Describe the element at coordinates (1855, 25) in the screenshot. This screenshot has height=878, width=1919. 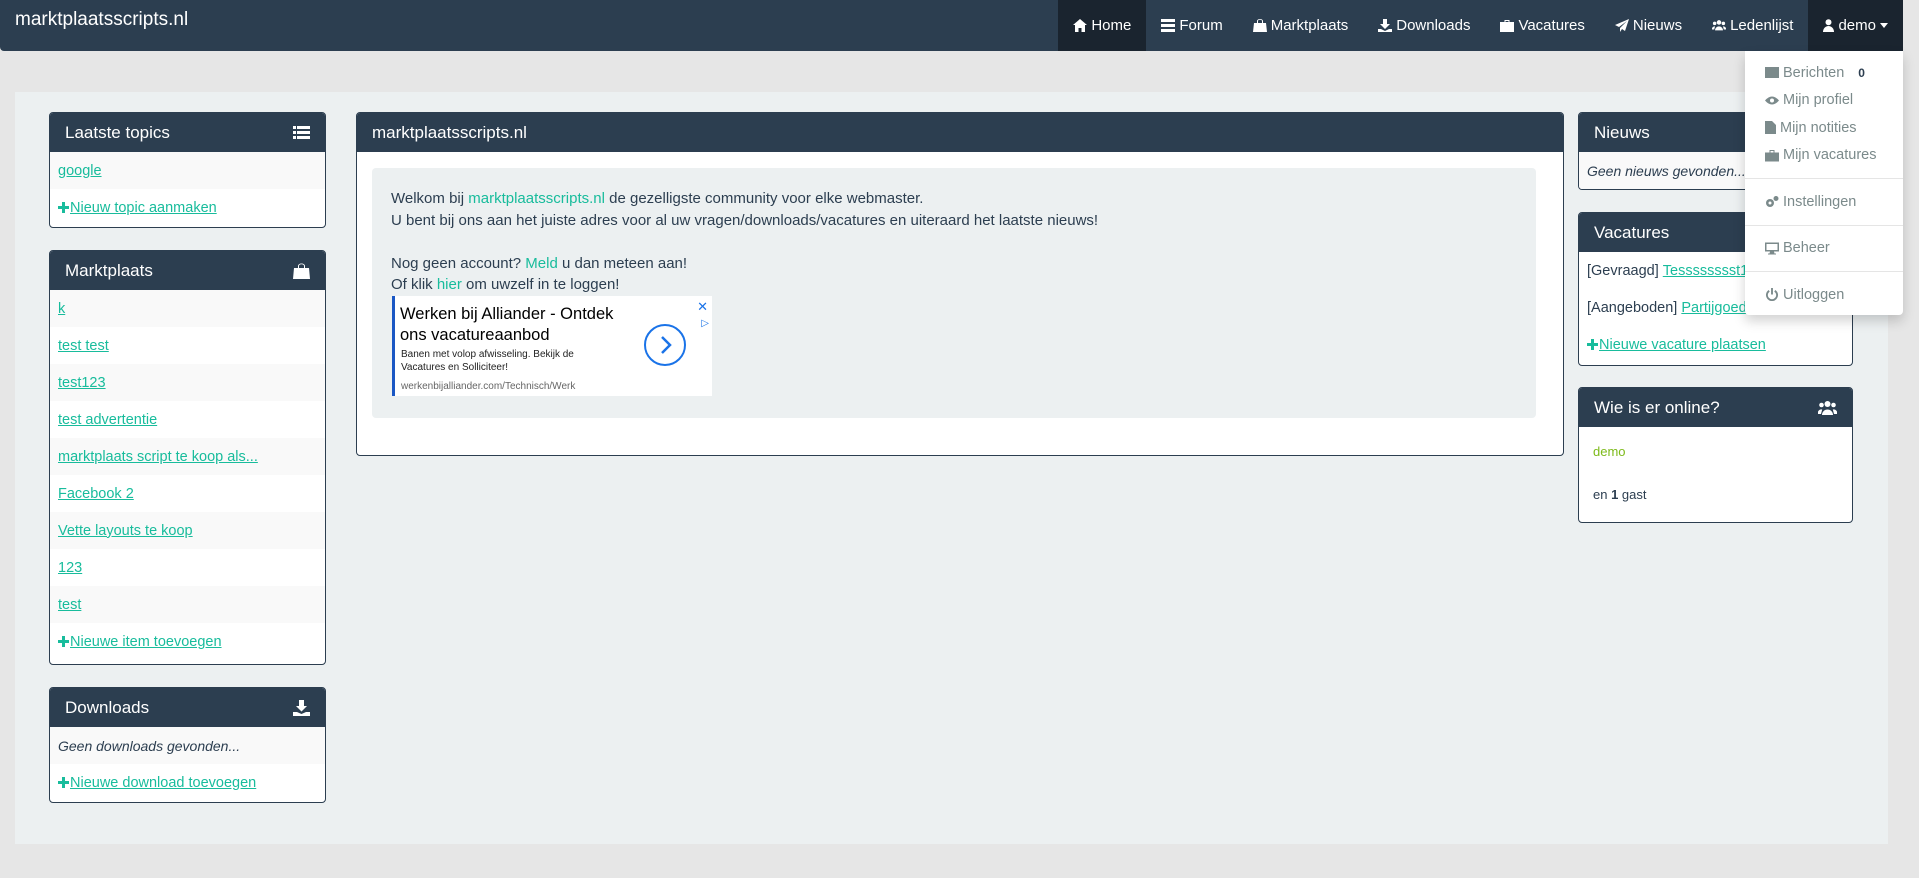
I see `user-menu-toggle: demo` at that location.